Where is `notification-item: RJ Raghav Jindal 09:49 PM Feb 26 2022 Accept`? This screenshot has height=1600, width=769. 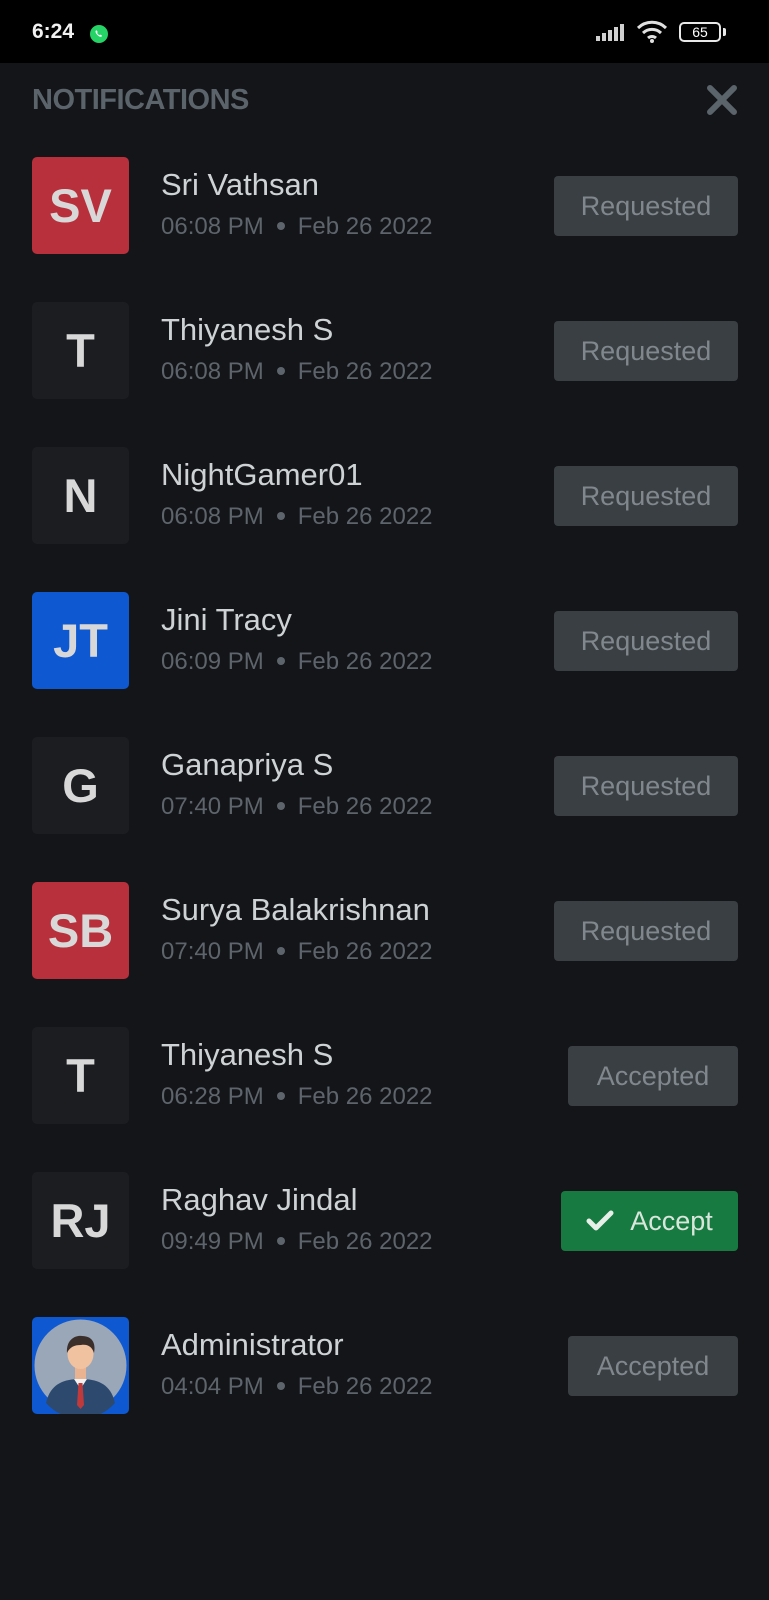
notification-item: RJ Raghav Jindal 09:49 PM Feb 26 2022 Accept is located at coordinates (384, 1234).